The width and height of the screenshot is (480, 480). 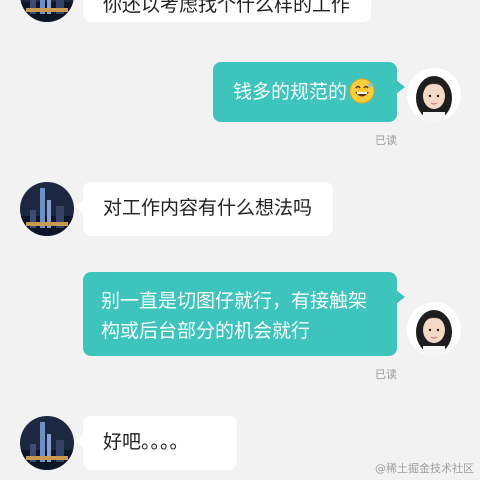 I want to click on message-bubble-incoming: 你还以考虑找个什么样的工作, so click(x=227, y=11).